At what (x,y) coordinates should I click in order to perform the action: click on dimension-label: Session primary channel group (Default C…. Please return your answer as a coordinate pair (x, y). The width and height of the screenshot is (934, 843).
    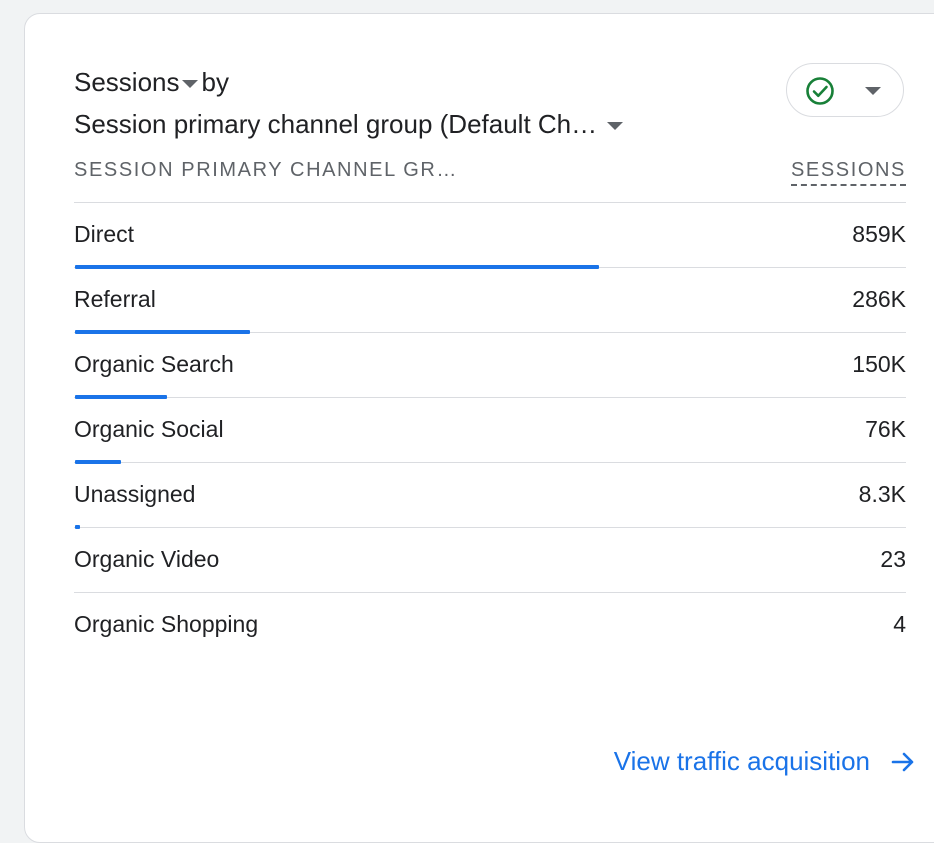
    Looking at the image, I should click on (336, 124).